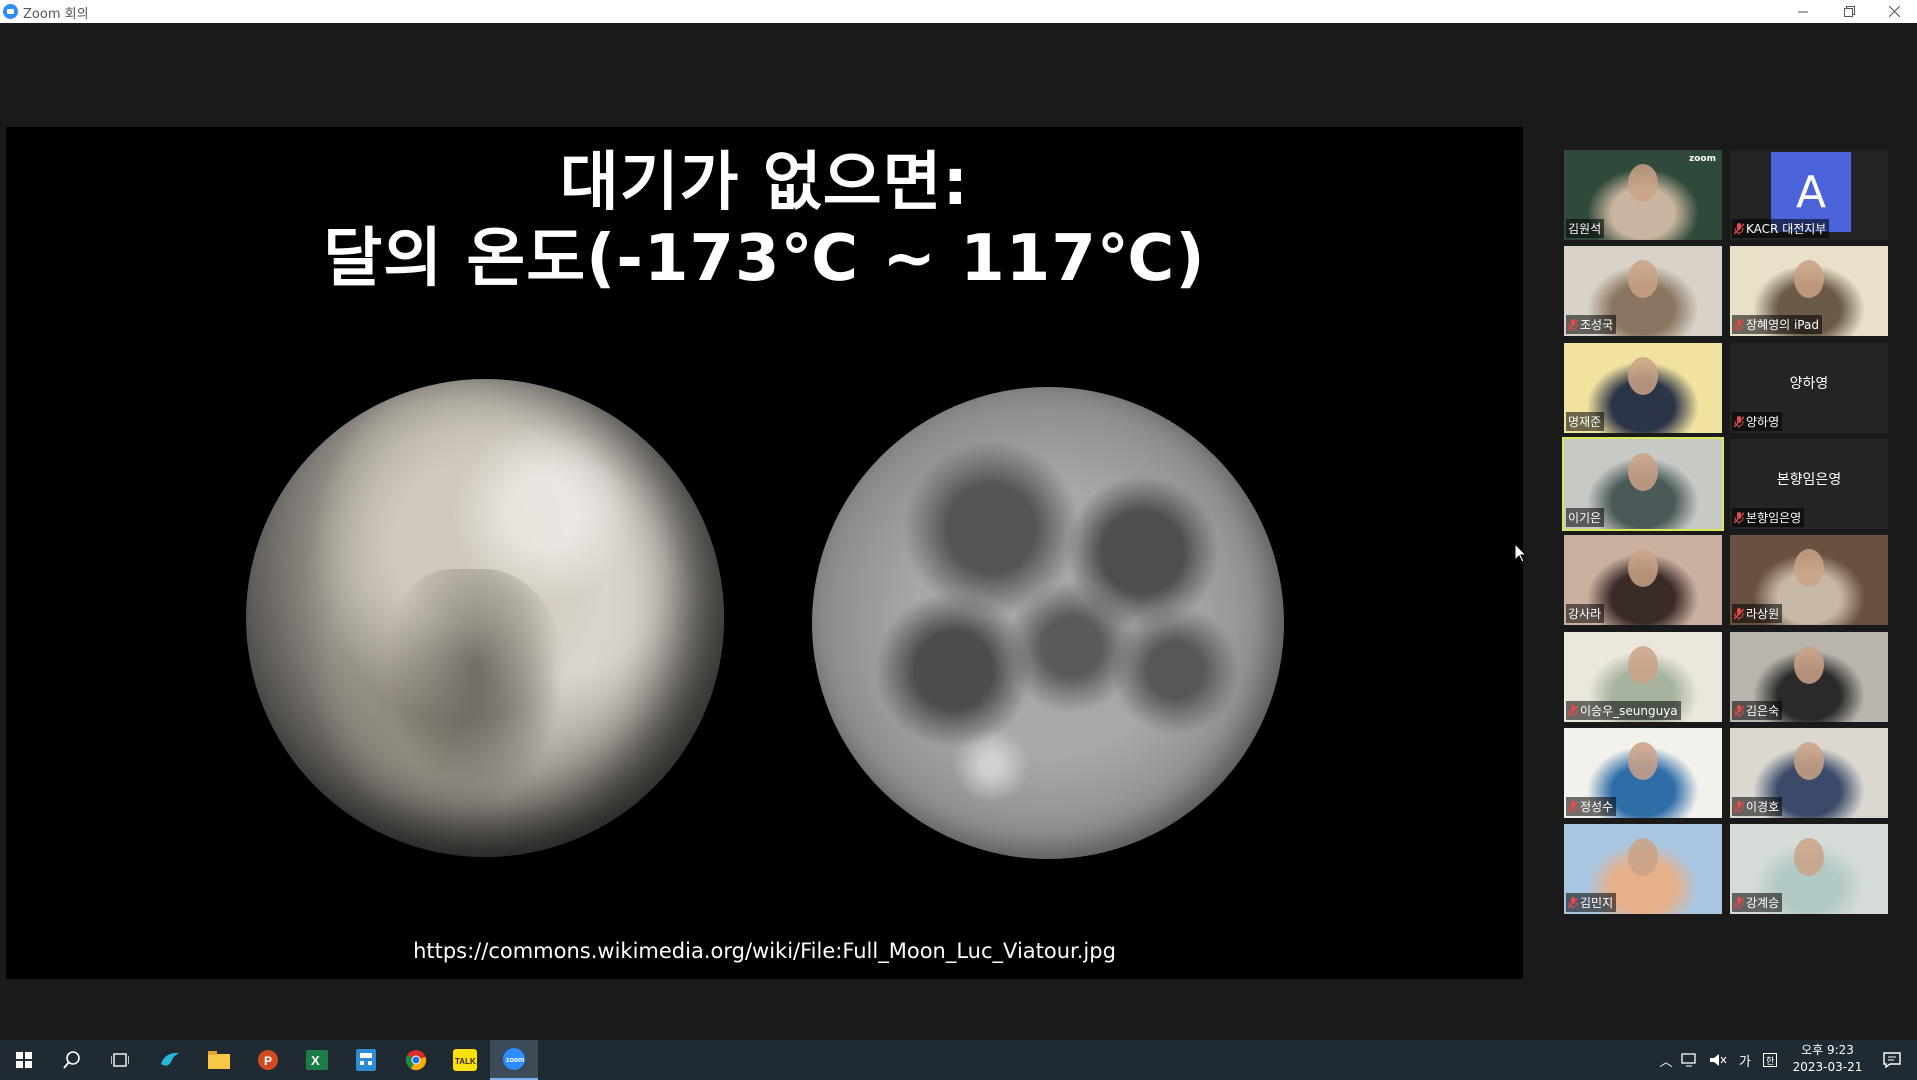 The width and height of the screenshot is (1917, 1080). Describe the element at coordinates (1597, 903) in the screenshot. I see `participant-name: 김민지` at that location.